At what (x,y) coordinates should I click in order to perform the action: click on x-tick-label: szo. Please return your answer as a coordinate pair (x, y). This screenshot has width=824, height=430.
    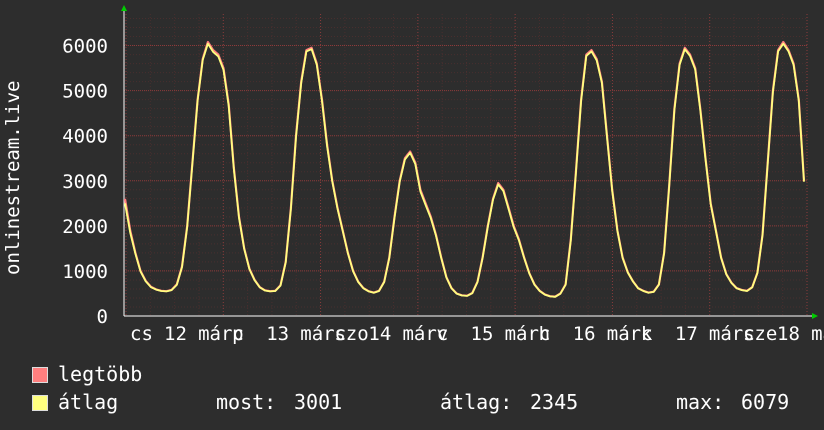
    Looking at the image, I should click on (351, 334).